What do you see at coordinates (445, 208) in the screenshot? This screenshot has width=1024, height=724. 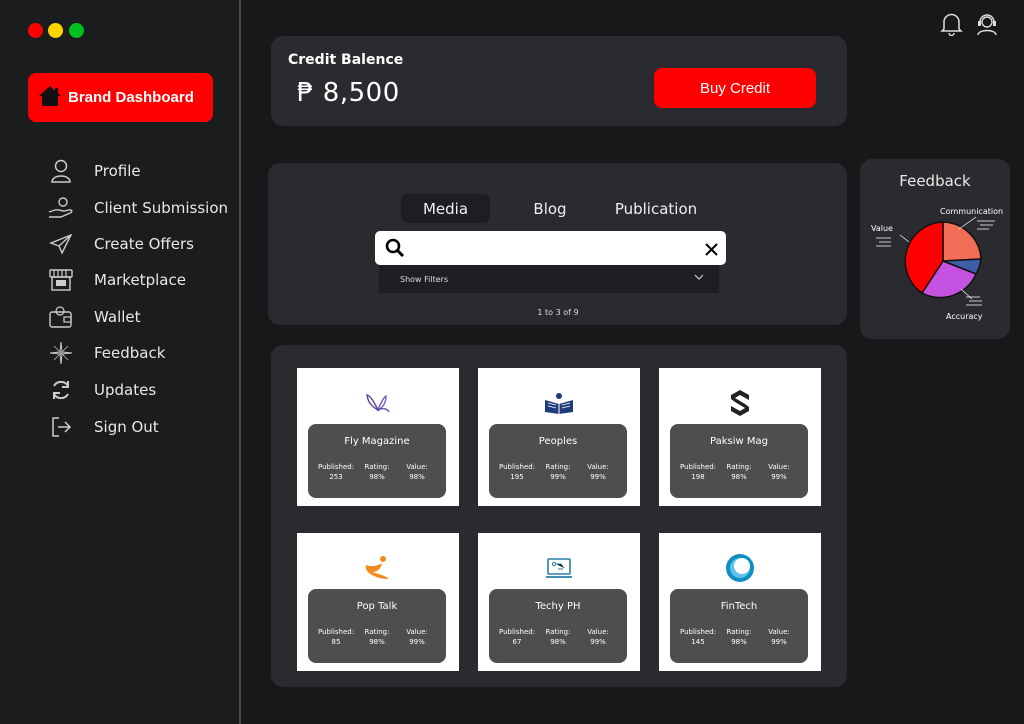 I see `tab-media: Media` at bounding box center [445, 208].